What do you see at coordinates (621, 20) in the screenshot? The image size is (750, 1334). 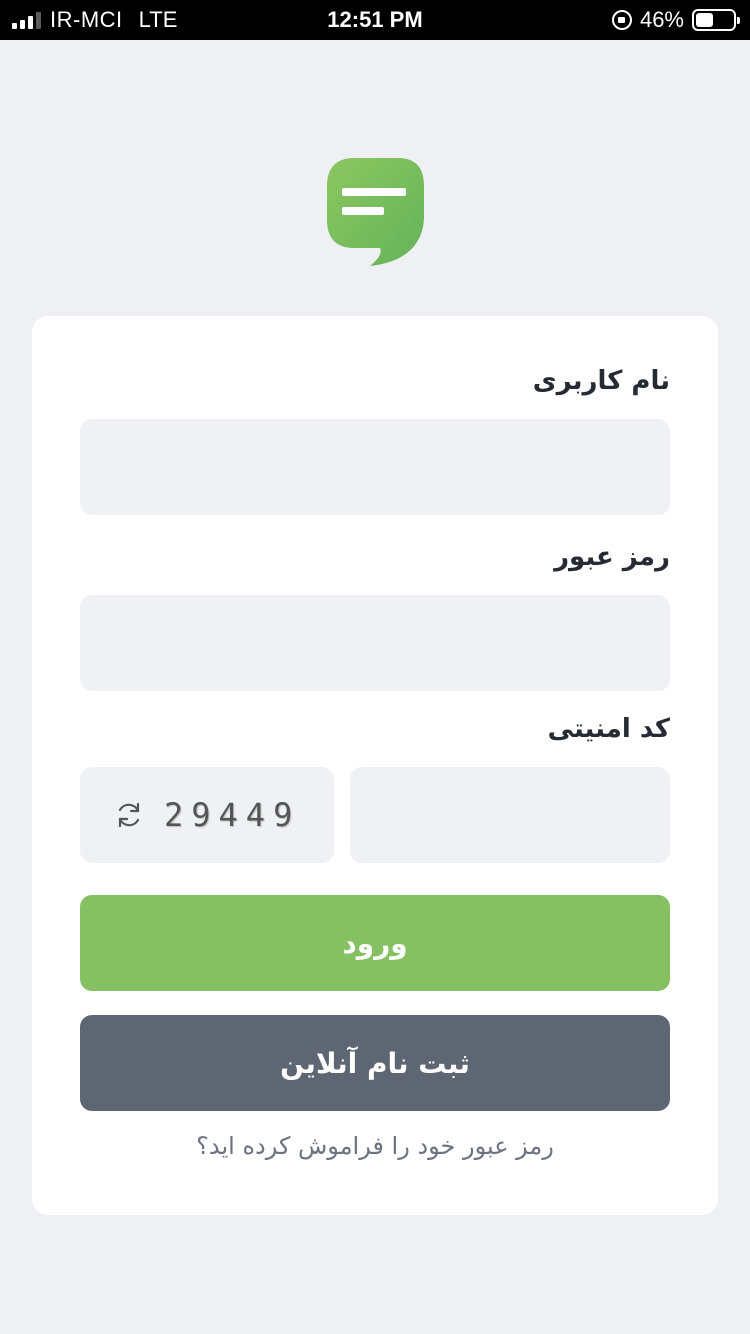 I see `orientation-lock-icon` at bounding box center [621, 20].